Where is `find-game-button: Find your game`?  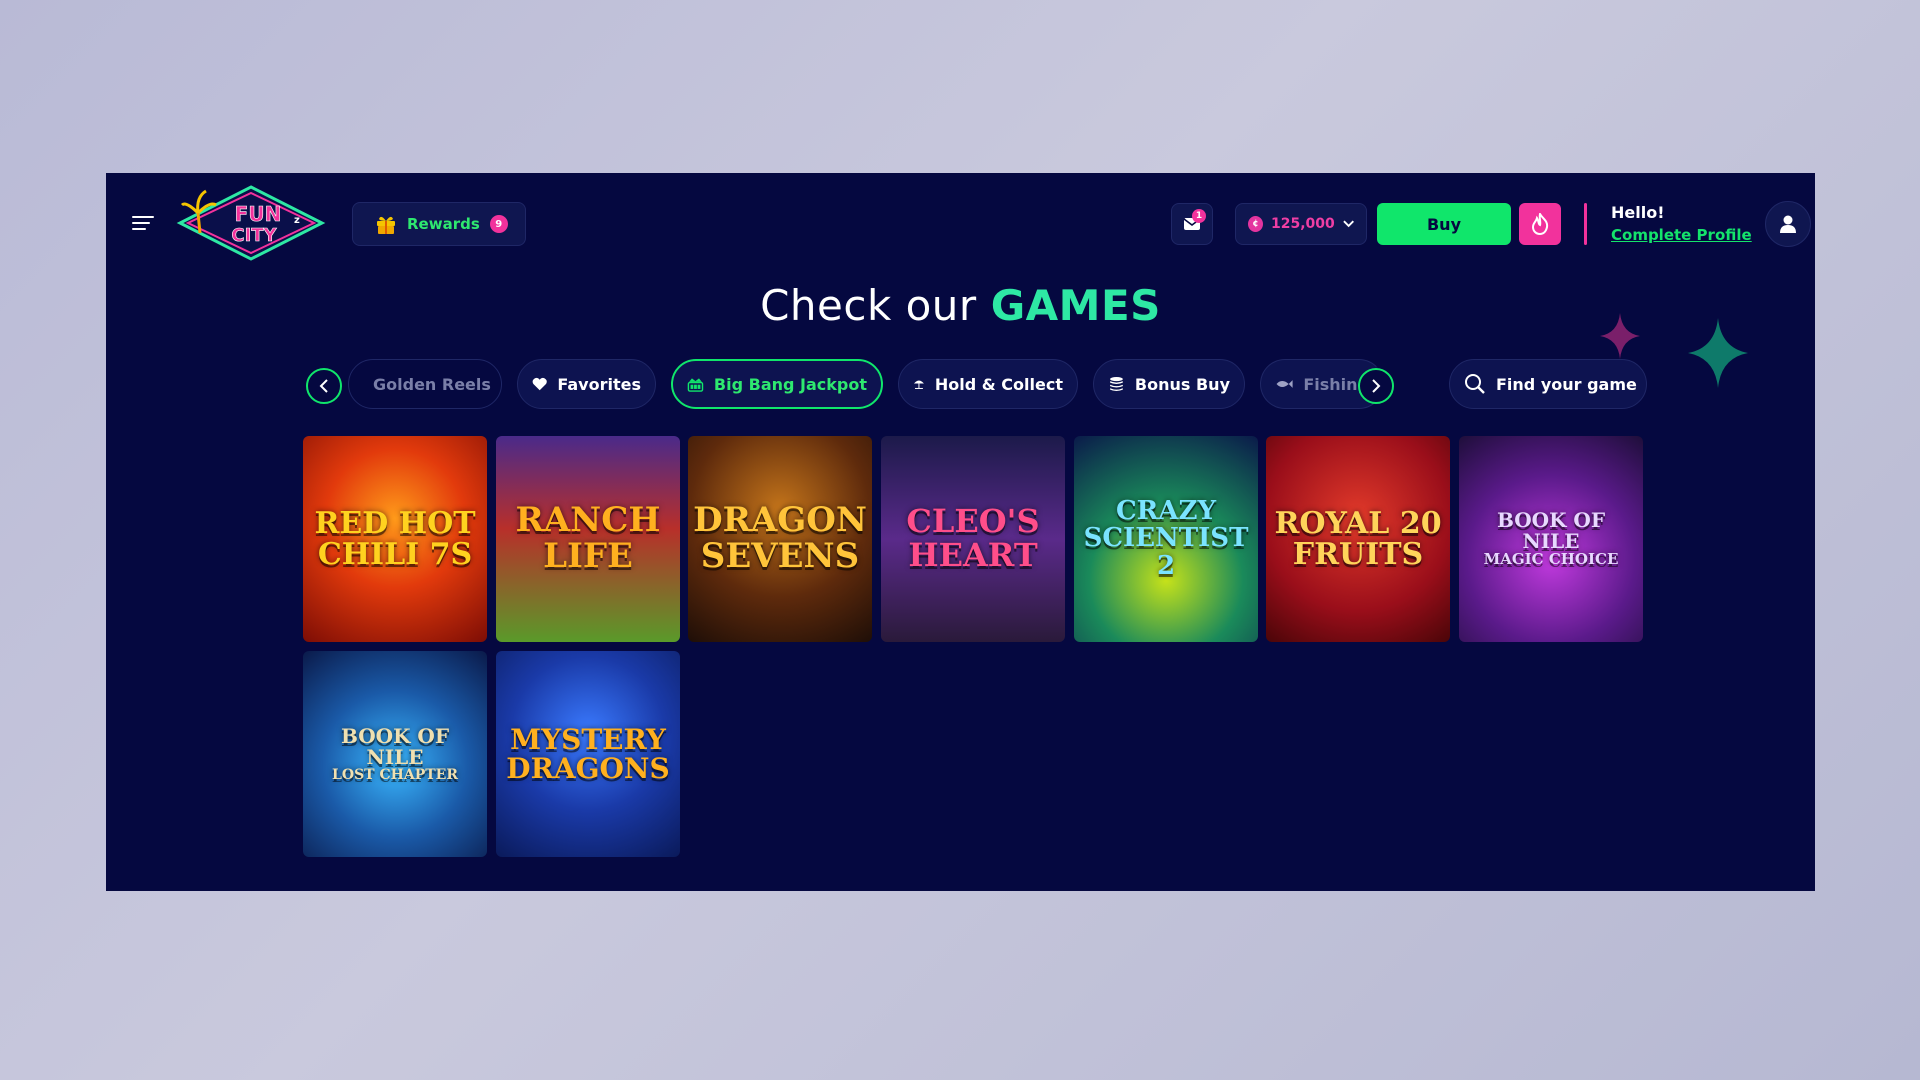 find-game-button: Find your game is located at coordinates (1548, 384).